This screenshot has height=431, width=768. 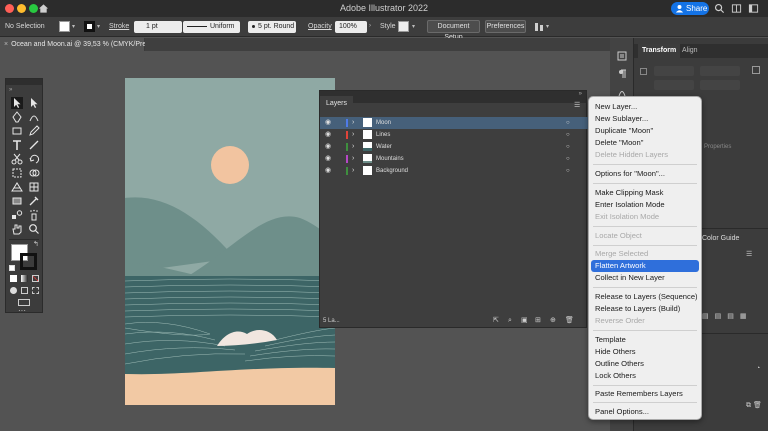 I want to click on tab-transform: Transform, so click(x=659, y=51).